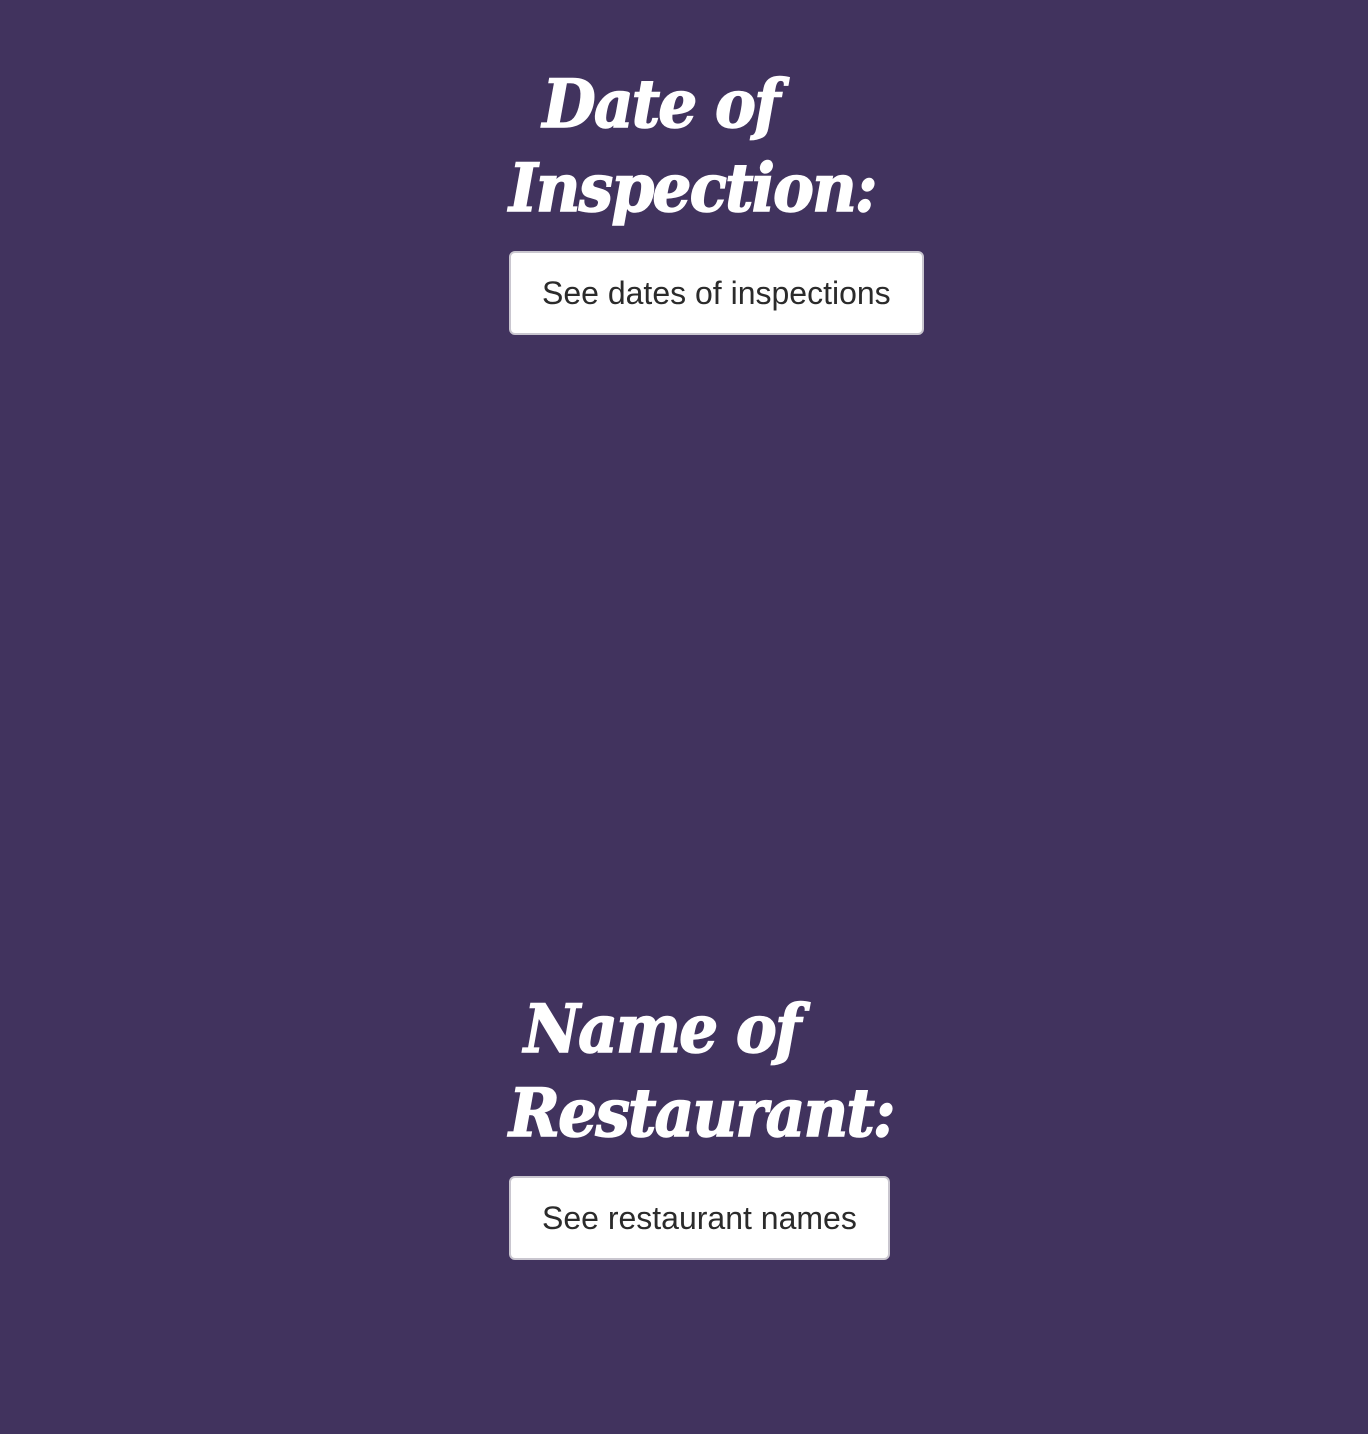 This screenshot has width=1368, height=1434. What do you see at coordinates (702, 1113) in the screenshot?
I see `heading-line-2: Restaurant:` at bounding box center [702, 1113].